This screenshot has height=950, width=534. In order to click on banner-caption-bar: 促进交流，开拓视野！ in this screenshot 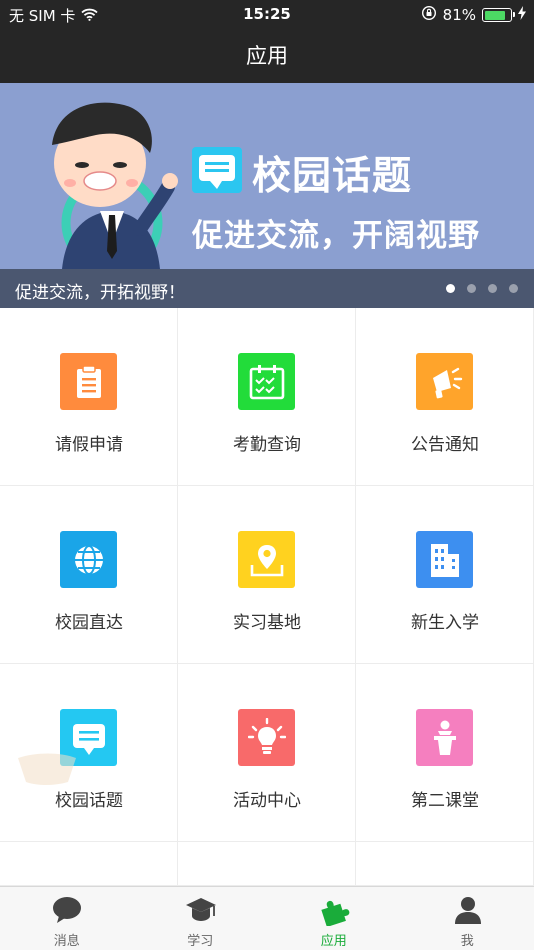, I will do `click(267, 288)`.